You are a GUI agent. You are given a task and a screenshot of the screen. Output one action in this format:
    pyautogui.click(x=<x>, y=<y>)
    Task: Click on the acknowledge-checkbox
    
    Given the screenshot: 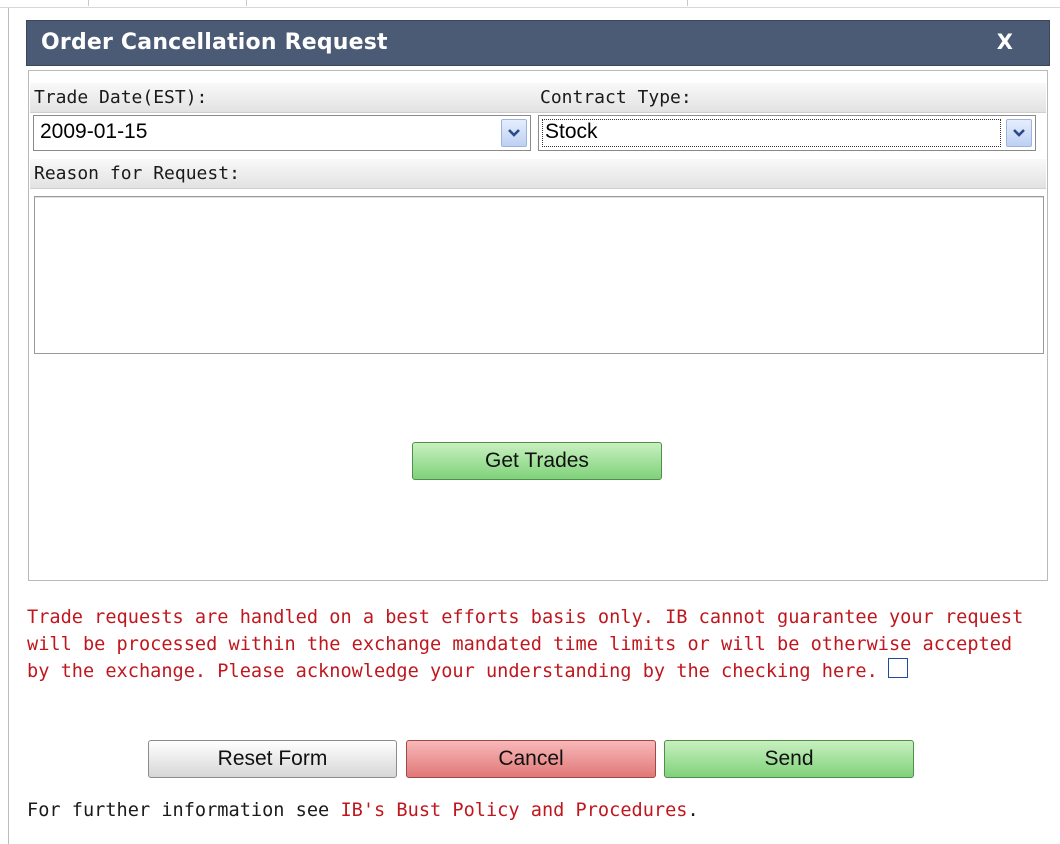 What is the action you would take?
    pyautogui.click(x=897, y=667)
    